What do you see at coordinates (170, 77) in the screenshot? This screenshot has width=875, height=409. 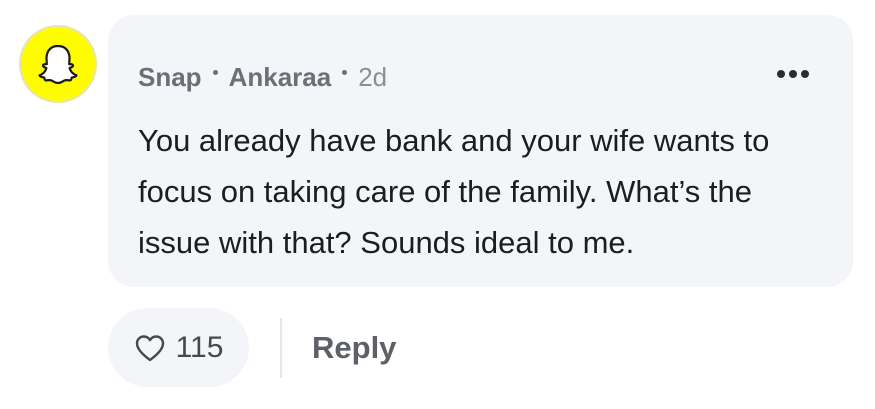 I see `author-name: Snap` at bounding box center [170, 77].